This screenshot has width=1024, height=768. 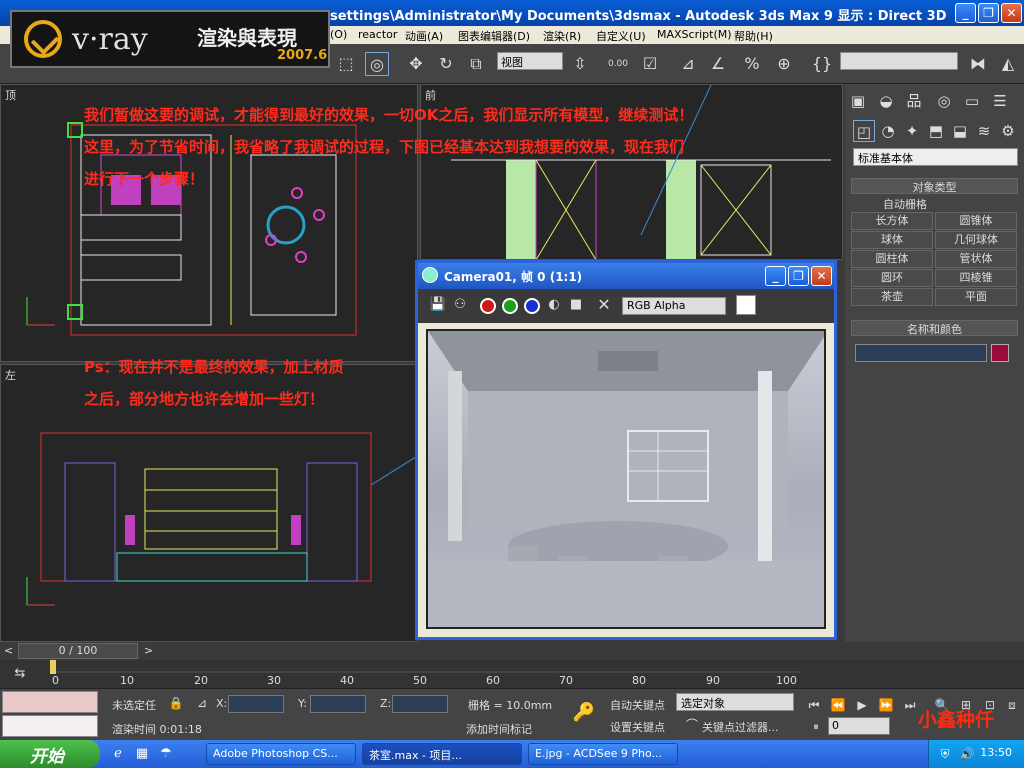 I want to click on menu-item-help: 帮助(H), so click(x=753, y=36).